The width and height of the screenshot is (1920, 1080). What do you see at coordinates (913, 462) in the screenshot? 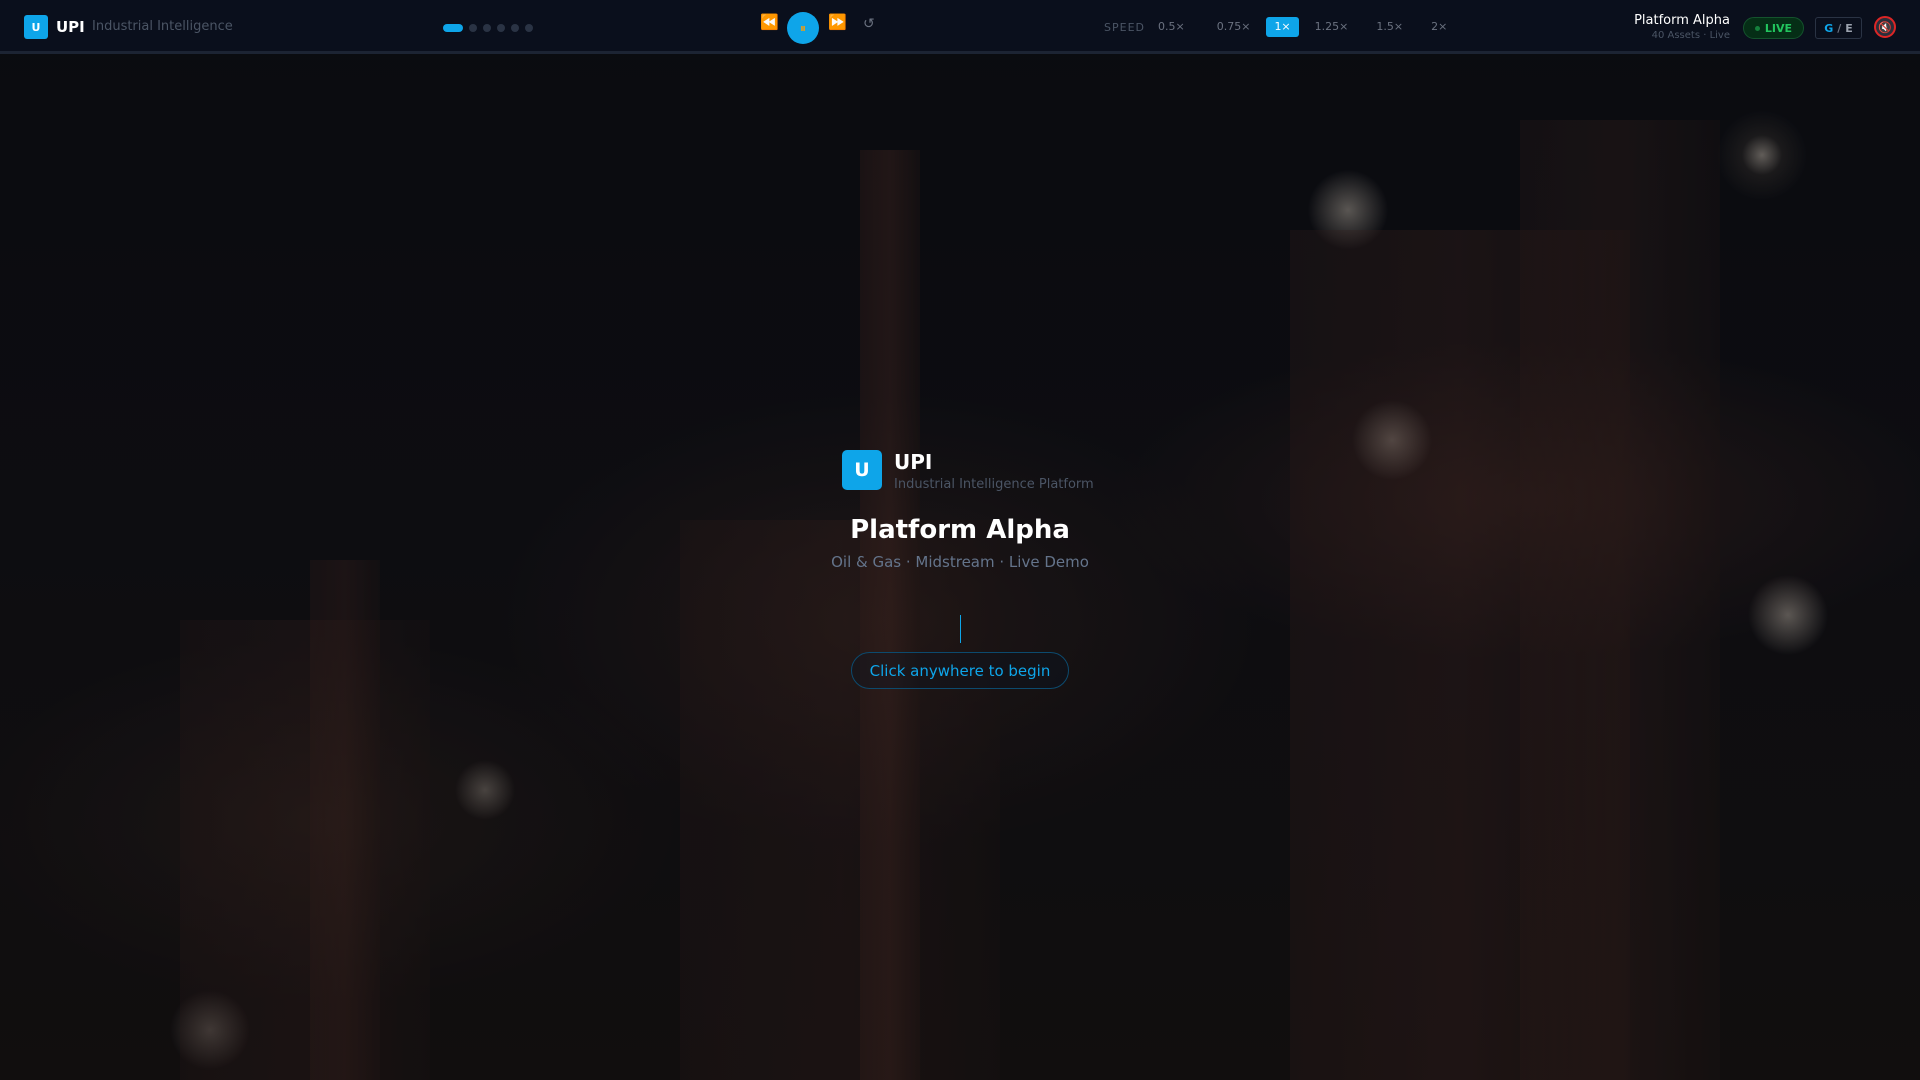
I see `splash-brand: UPI` at bounding box center [913, 462].